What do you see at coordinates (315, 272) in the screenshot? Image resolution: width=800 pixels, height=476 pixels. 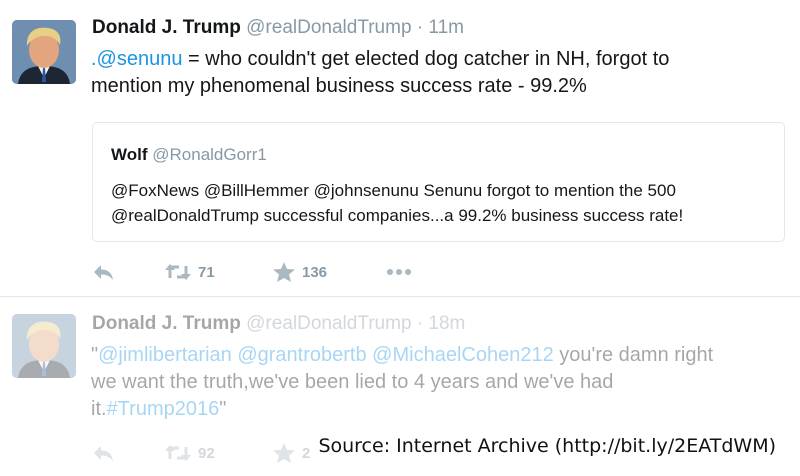 I see `like-count: 136` at bounding box center [315, 272].